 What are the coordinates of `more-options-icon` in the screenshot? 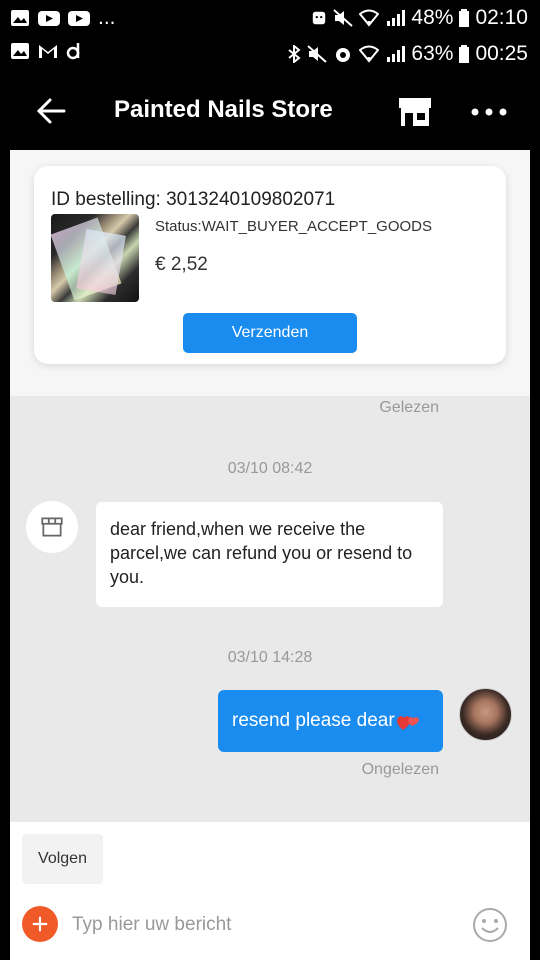 It's located at (489, 112).